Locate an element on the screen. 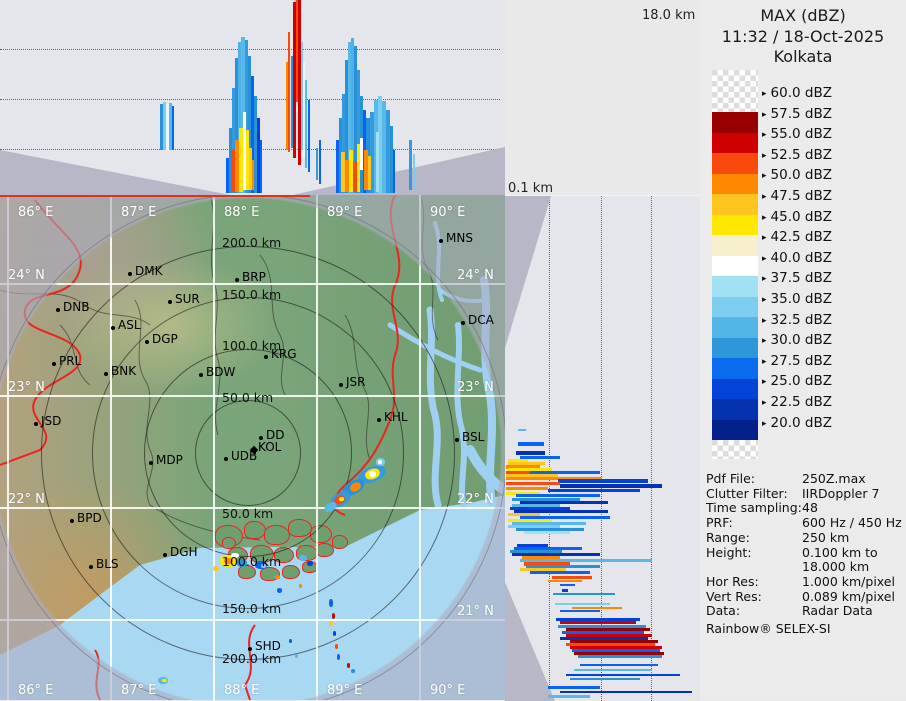 This screenshot has width=906, height=701. city-label-BPD: BPD is located at coordinates (89, 518).